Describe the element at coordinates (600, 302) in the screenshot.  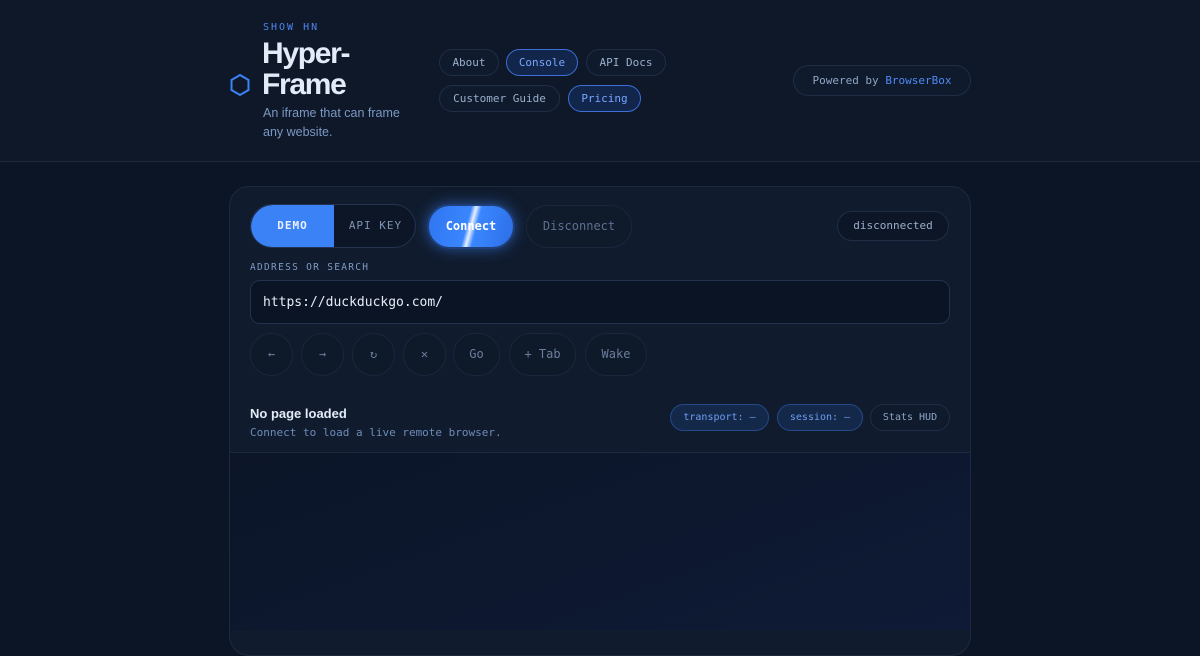
I see `address-input` at that location.